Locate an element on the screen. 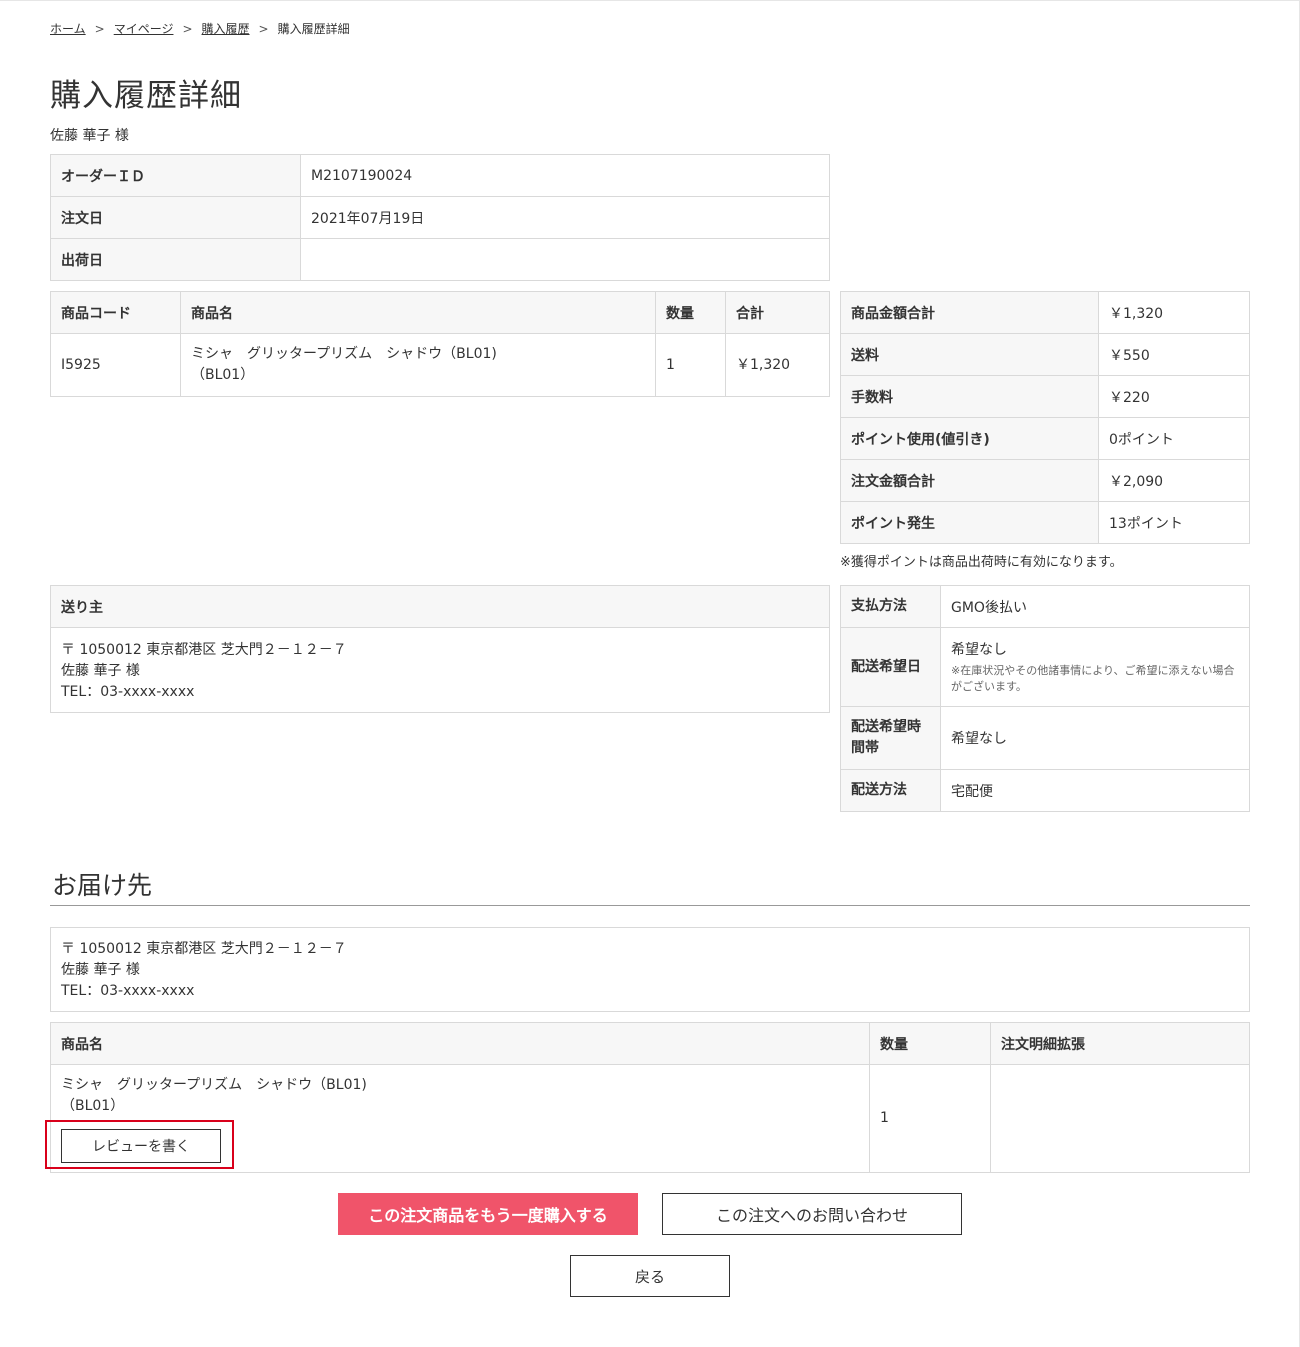 The width and height of the screenshot is (1300, 1347). order-id-value: M2107190024 is located at coordinates (565, 175).